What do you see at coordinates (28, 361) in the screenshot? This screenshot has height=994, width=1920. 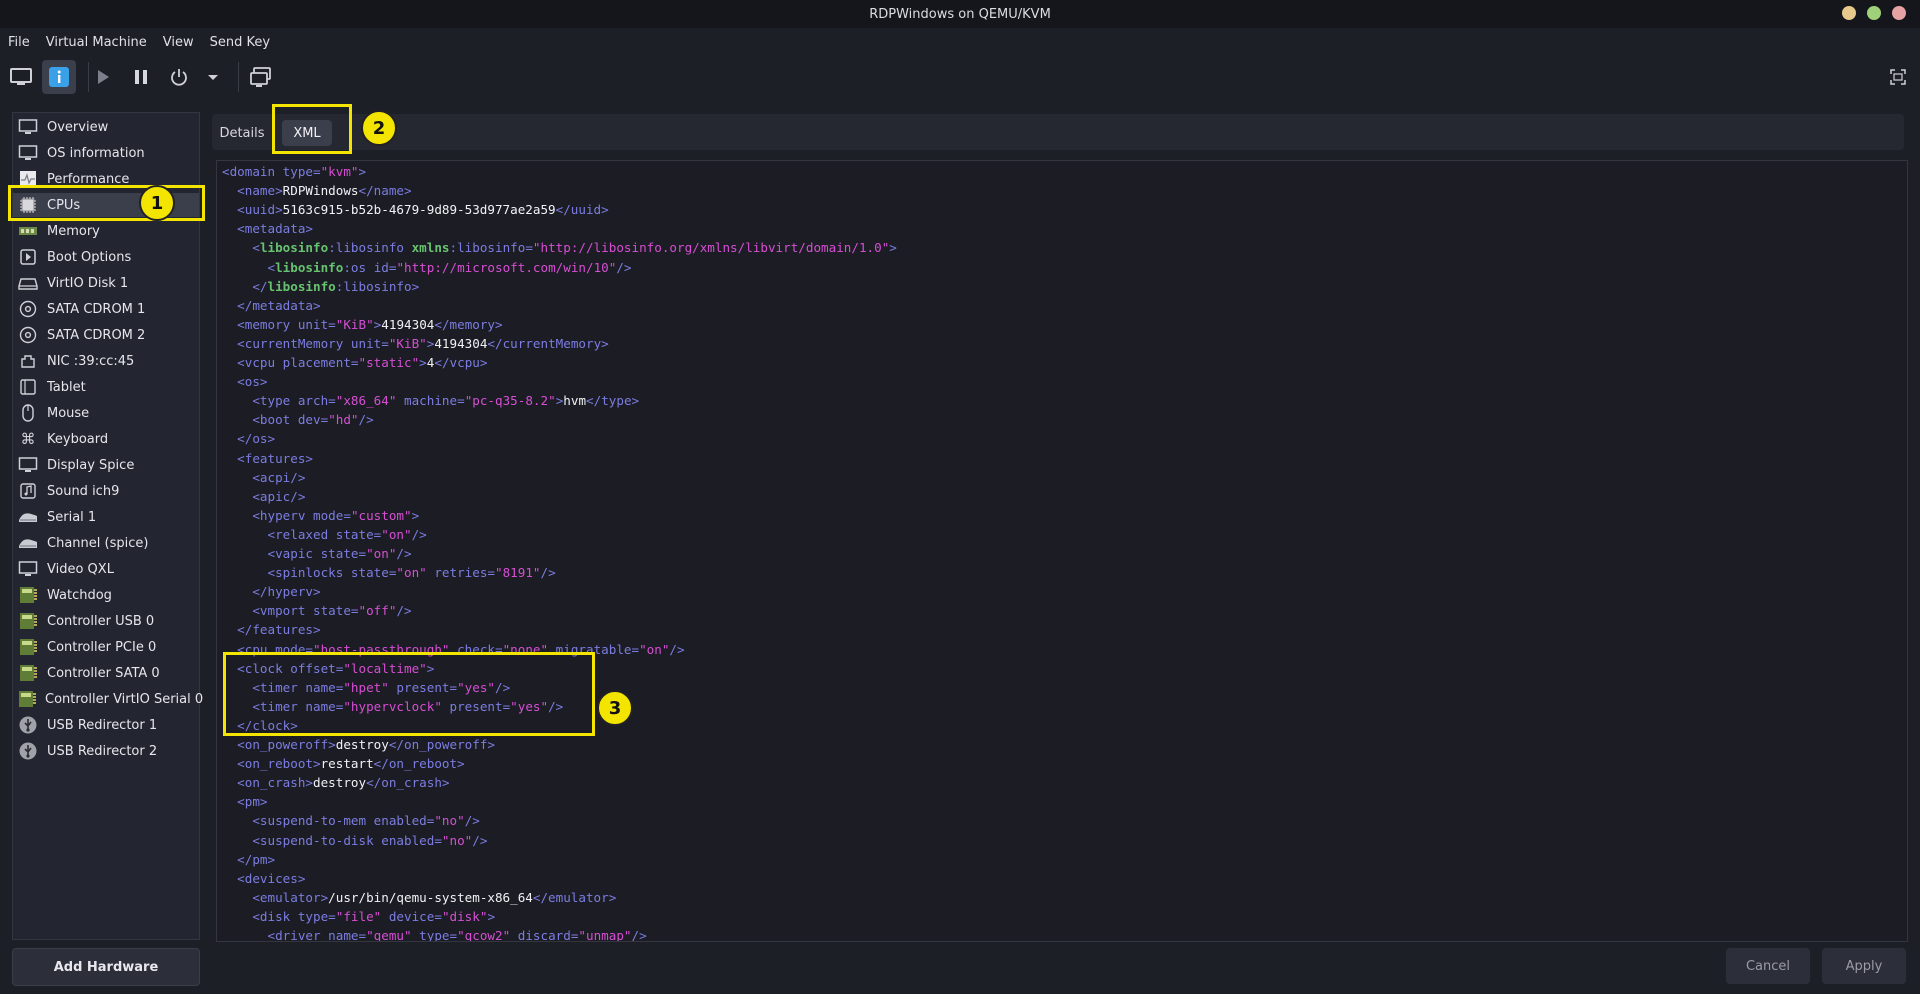 I see `network-icon` at bounding box center [28, 361].